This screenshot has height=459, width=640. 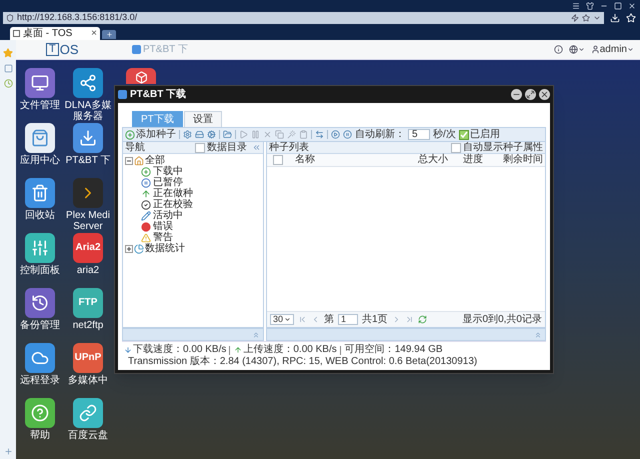 What do you see at coordinates (179, 350) in the screenshot?
I see `status-text: 下载速度：0.00 KB/s` at bounding box center [179, 350].